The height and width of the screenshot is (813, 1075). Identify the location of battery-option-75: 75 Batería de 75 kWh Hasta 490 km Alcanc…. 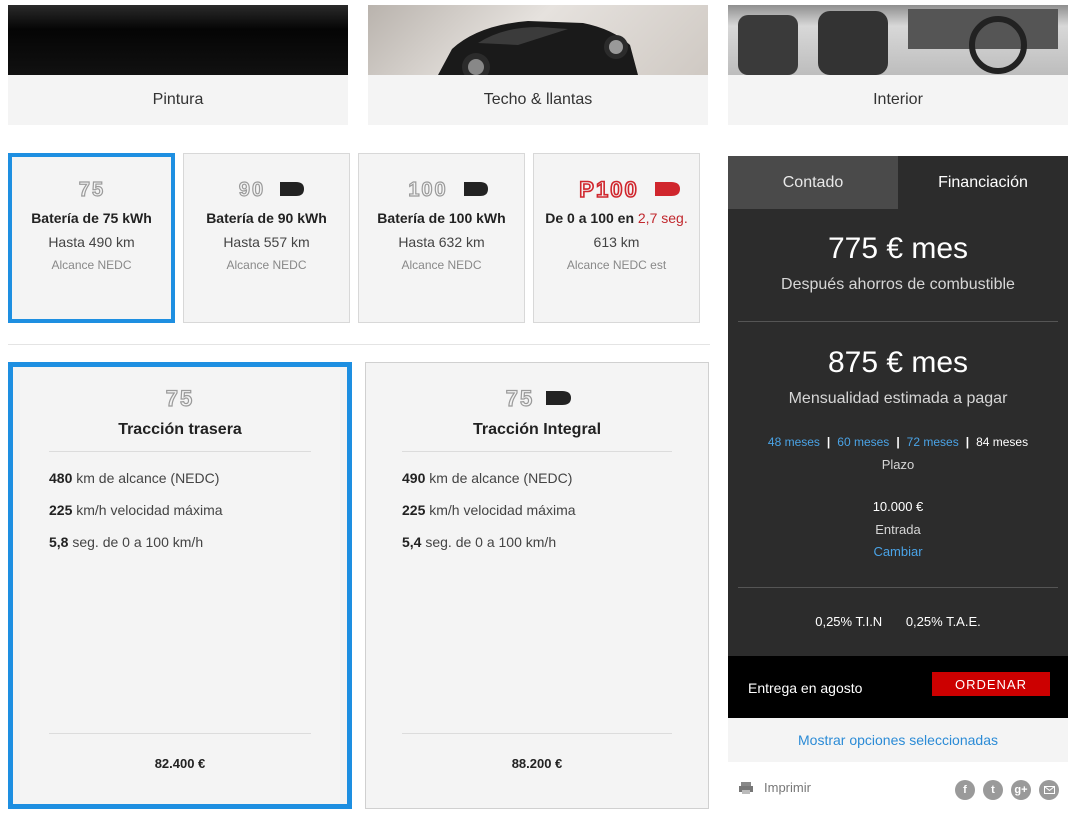
(91, 238).